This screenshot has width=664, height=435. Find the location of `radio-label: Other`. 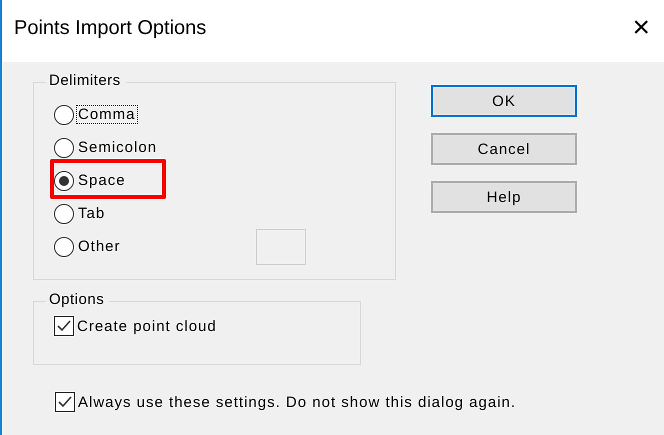

radio-label: Other is located at coordinates (99, 246).